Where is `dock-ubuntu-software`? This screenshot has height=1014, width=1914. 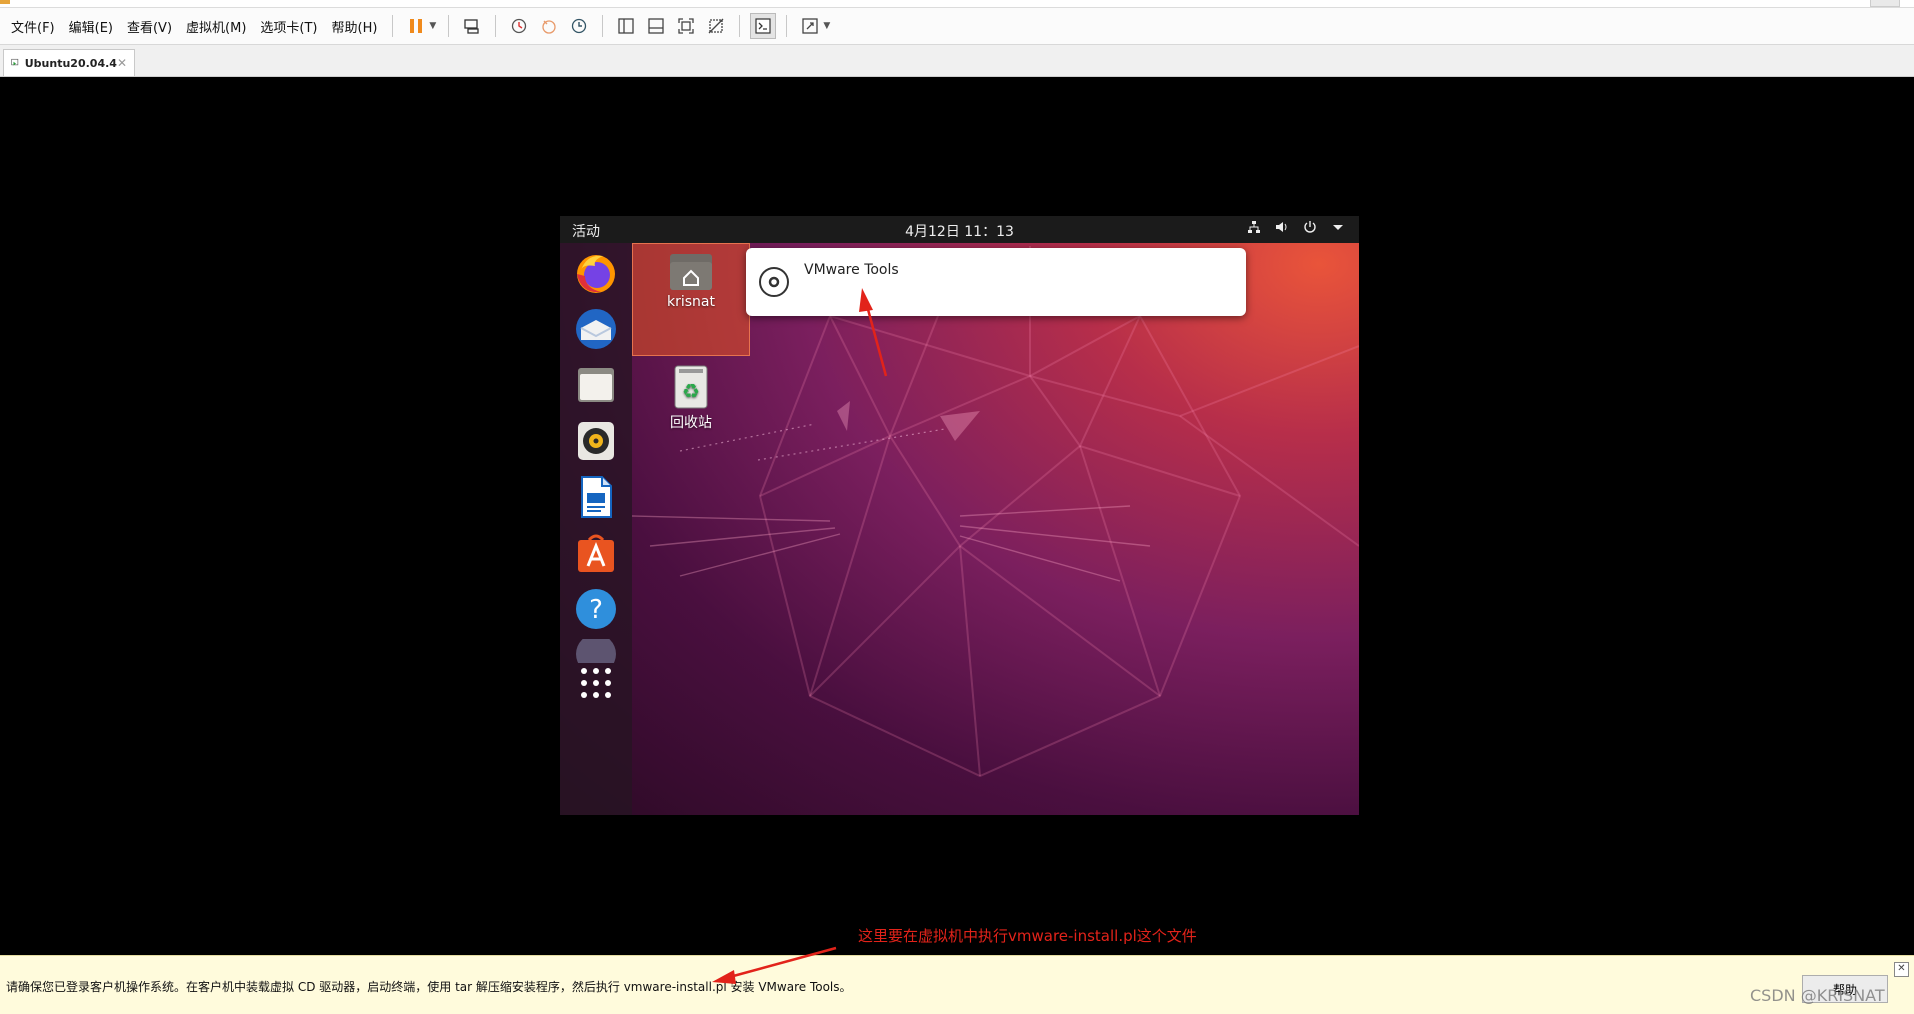
dock-ubuntu-software is located at coordinates (596, 553).